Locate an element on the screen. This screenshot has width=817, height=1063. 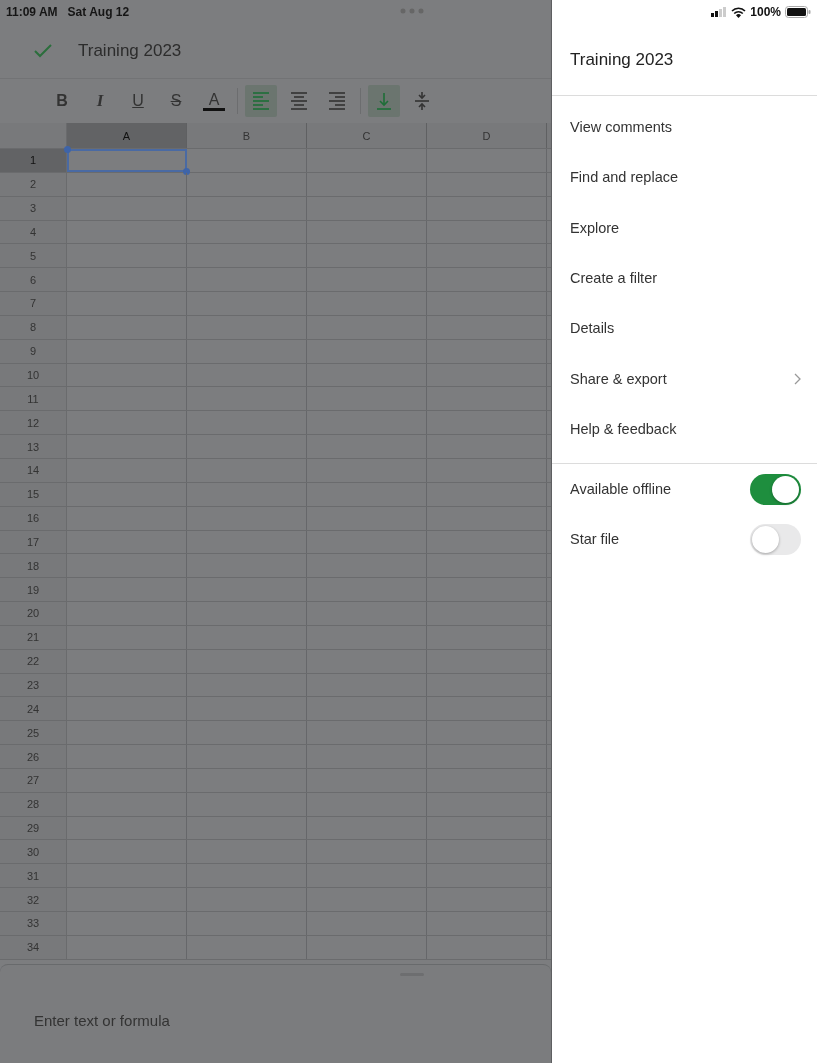
row-header: 17 is located at coordinates (33, 542).